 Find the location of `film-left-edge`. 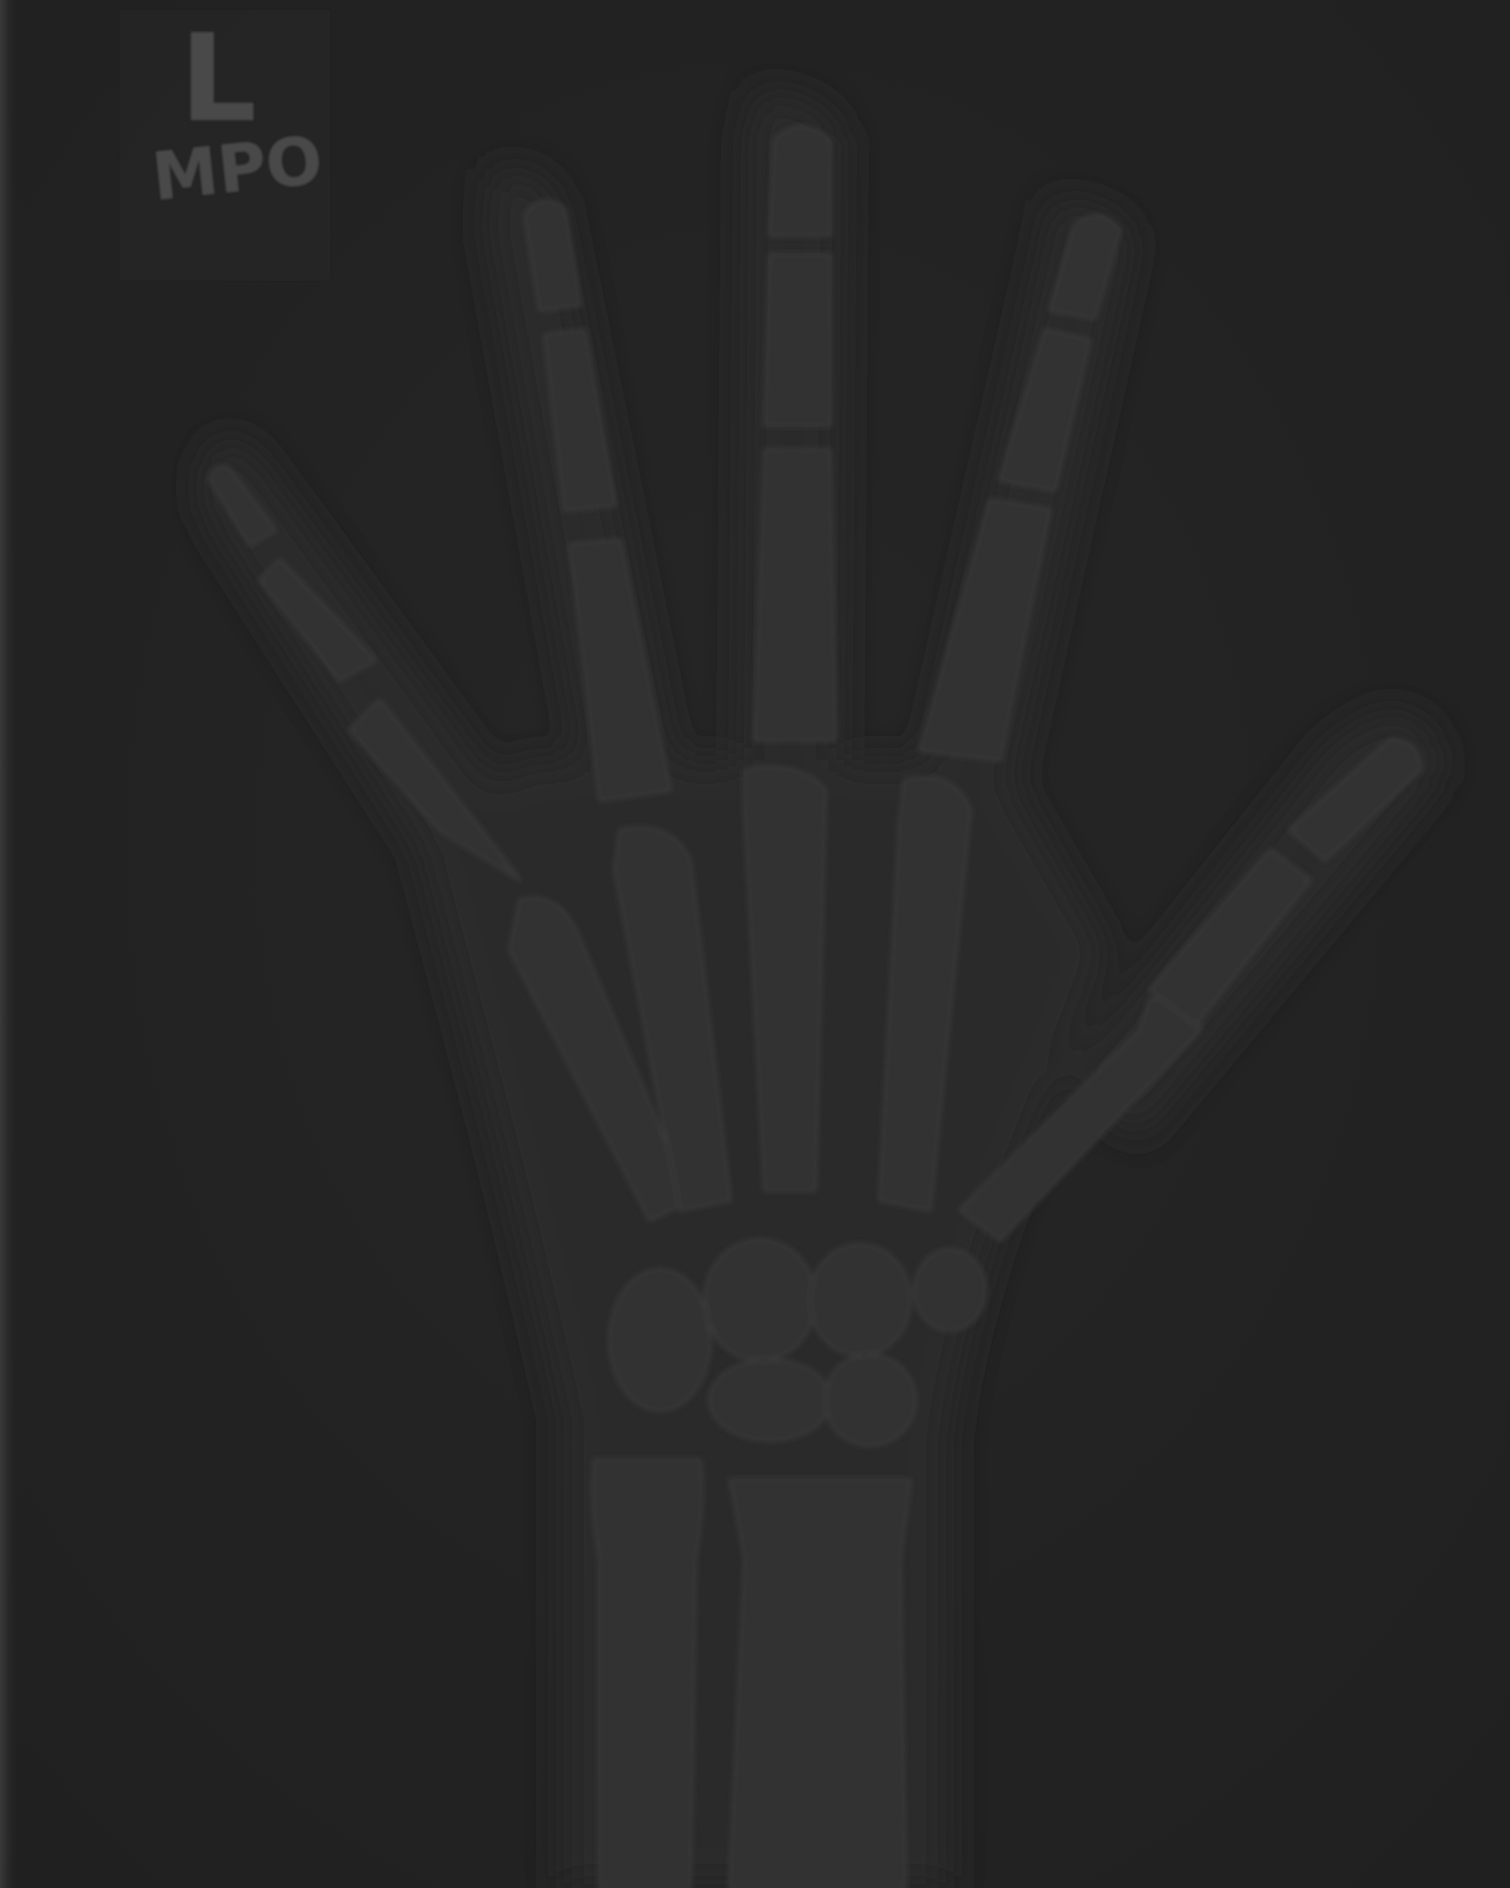

film-left-edge is located at coordinates (9, 944).